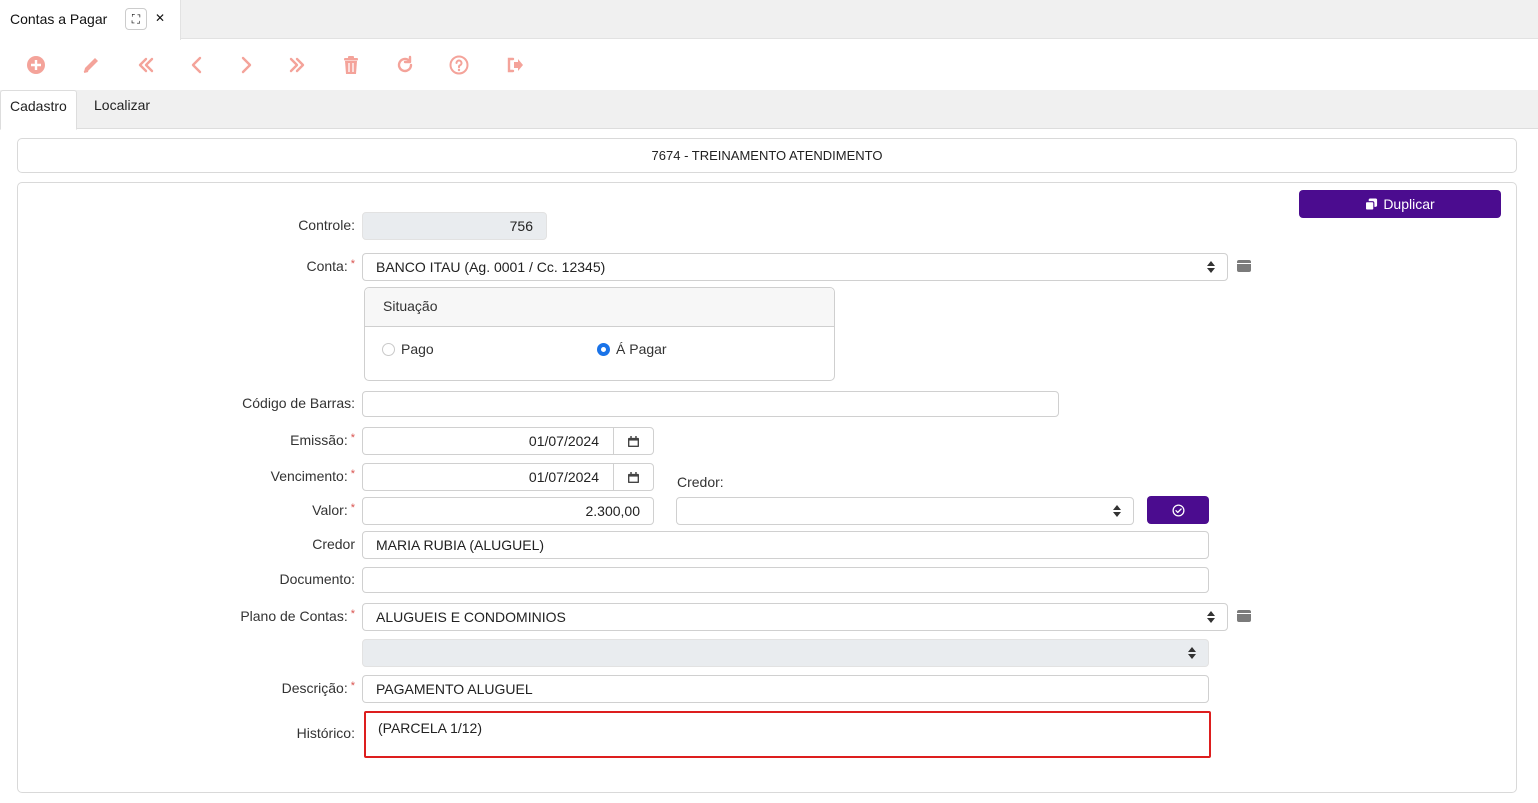  What do you see at coordinates (317, 579) in the screenshot?
I see `documento-label: Documento:` at bounding box center [317, 579].